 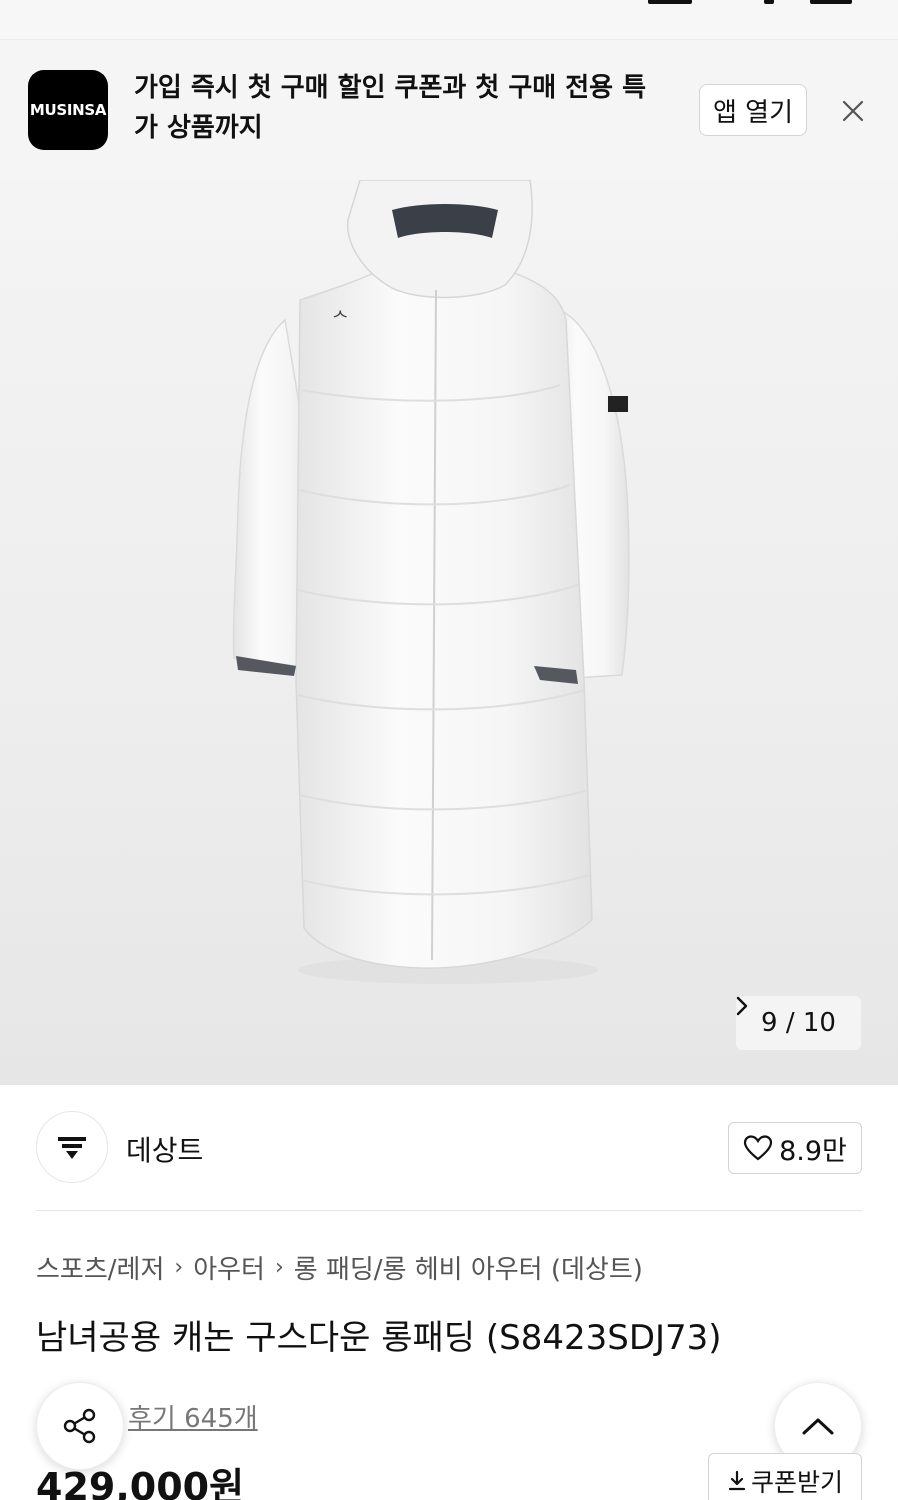 I want to click on chevron-right-icon, so click(x=742, y=1006).